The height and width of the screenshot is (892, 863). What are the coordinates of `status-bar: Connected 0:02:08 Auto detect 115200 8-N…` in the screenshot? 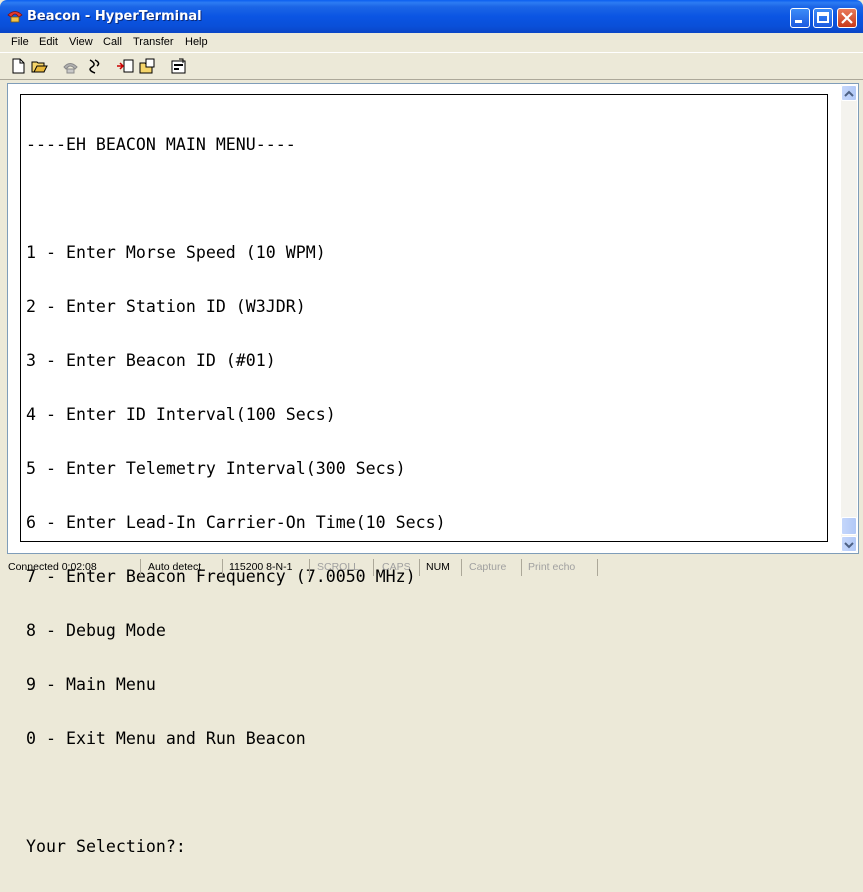 It's located at (431, 567).